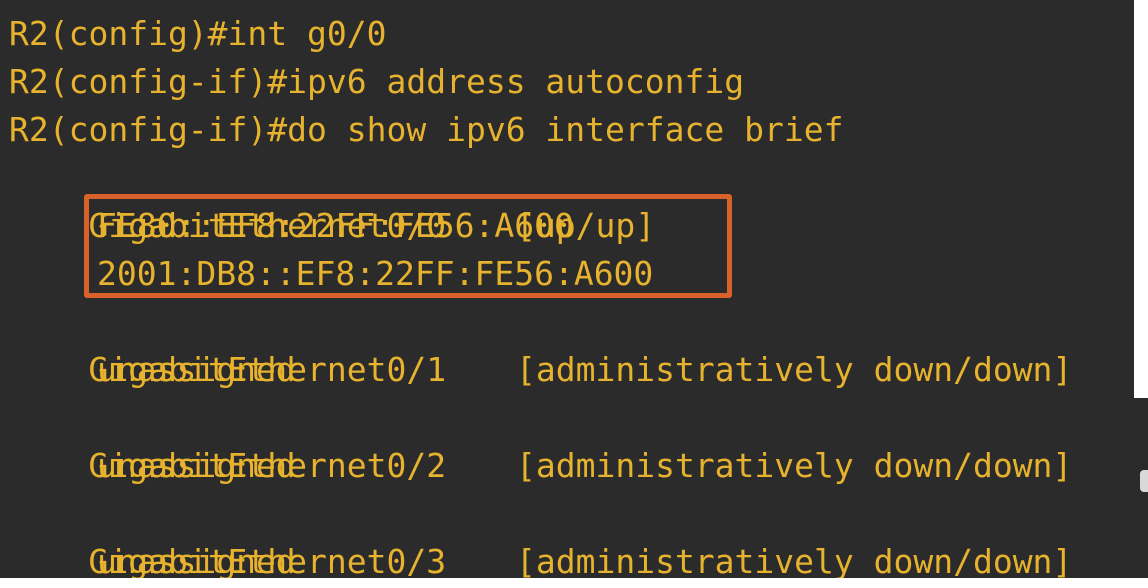 This screenshot has width=1148, height=588. What do you see at coordinates (377, 81) in the screenshot?
I see `command-line-ipv6-autoconfig: R2(config-if)#ipv6 address autoconfig` at bounding box center [377, 81].